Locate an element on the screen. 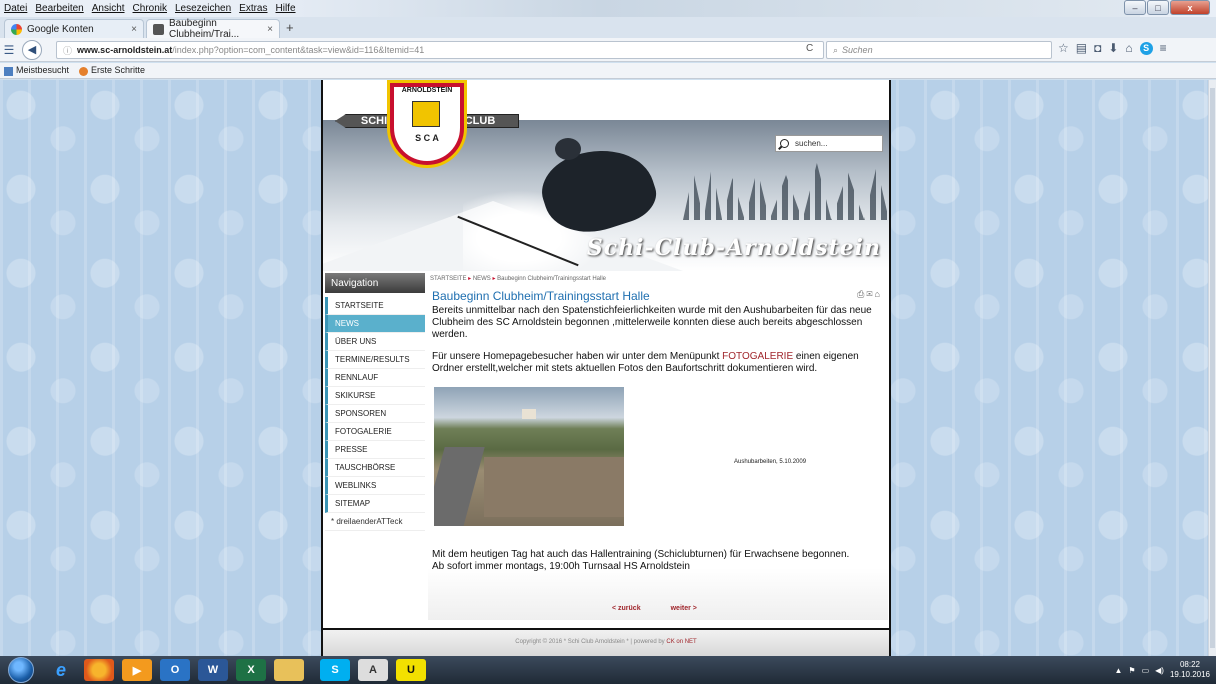 The width and height of the screenshot is (1216, 684). breadcrumb-startseite: STARTSEITE is located at coordinates (448, 279).